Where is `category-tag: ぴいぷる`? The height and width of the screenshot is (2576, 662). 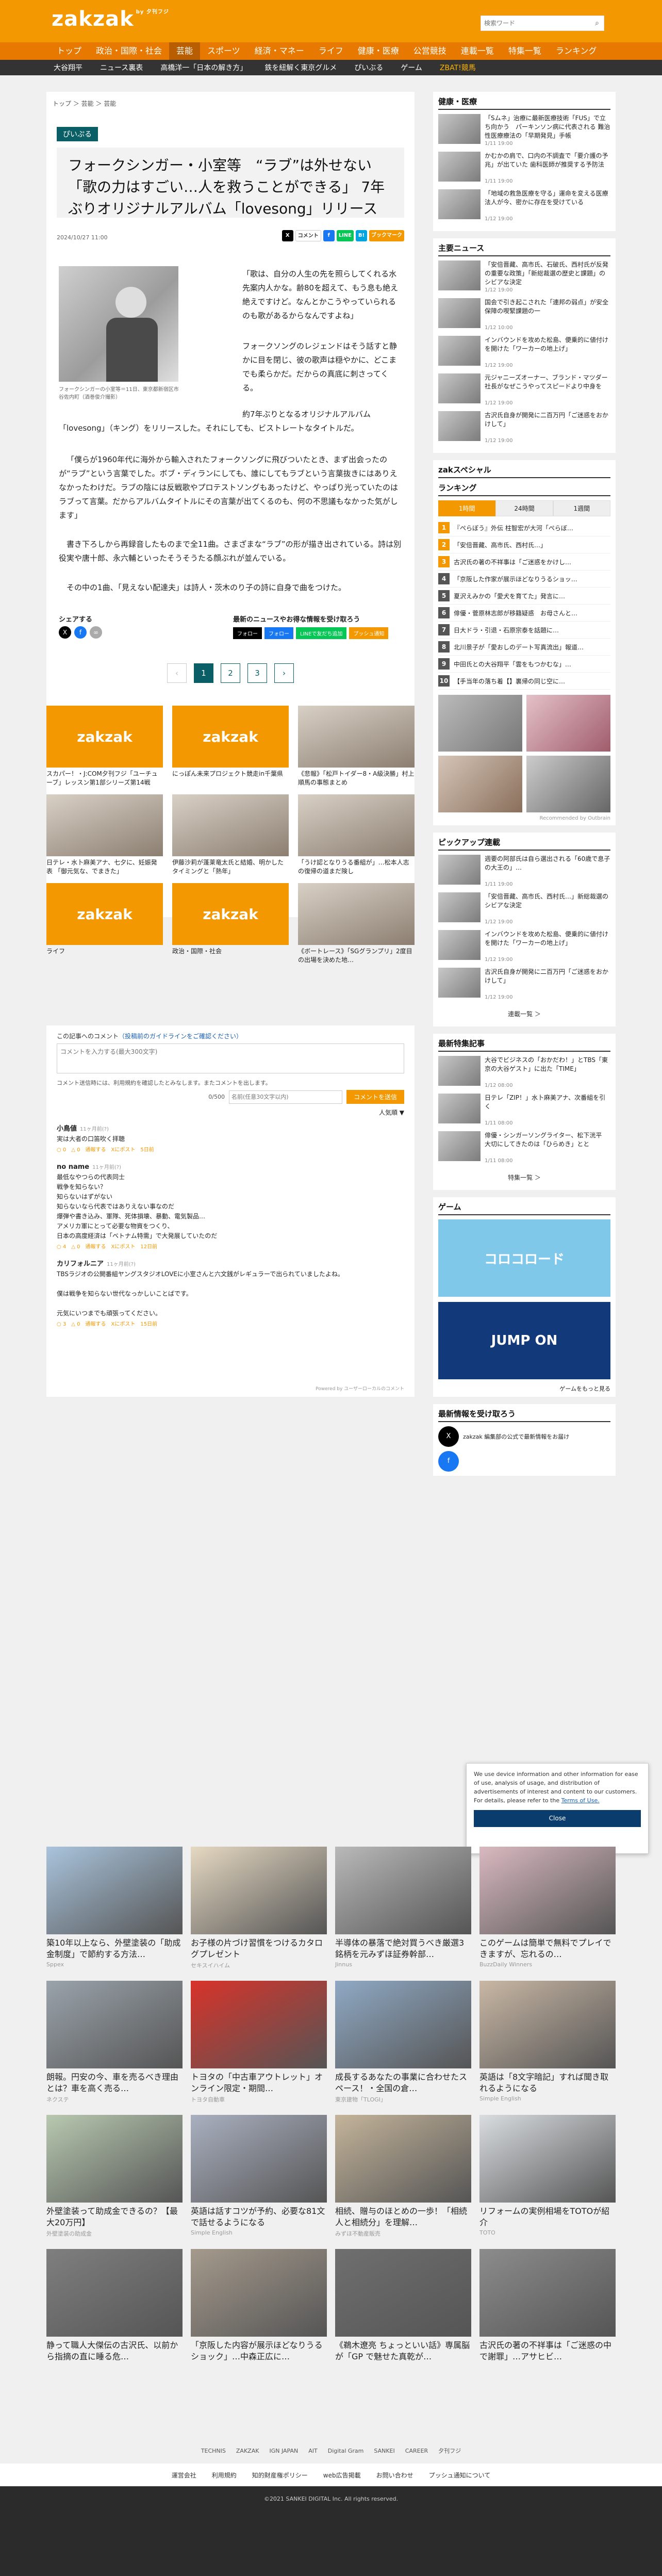
category-tag: ぴいぷる is located at coordinates (77, 134).